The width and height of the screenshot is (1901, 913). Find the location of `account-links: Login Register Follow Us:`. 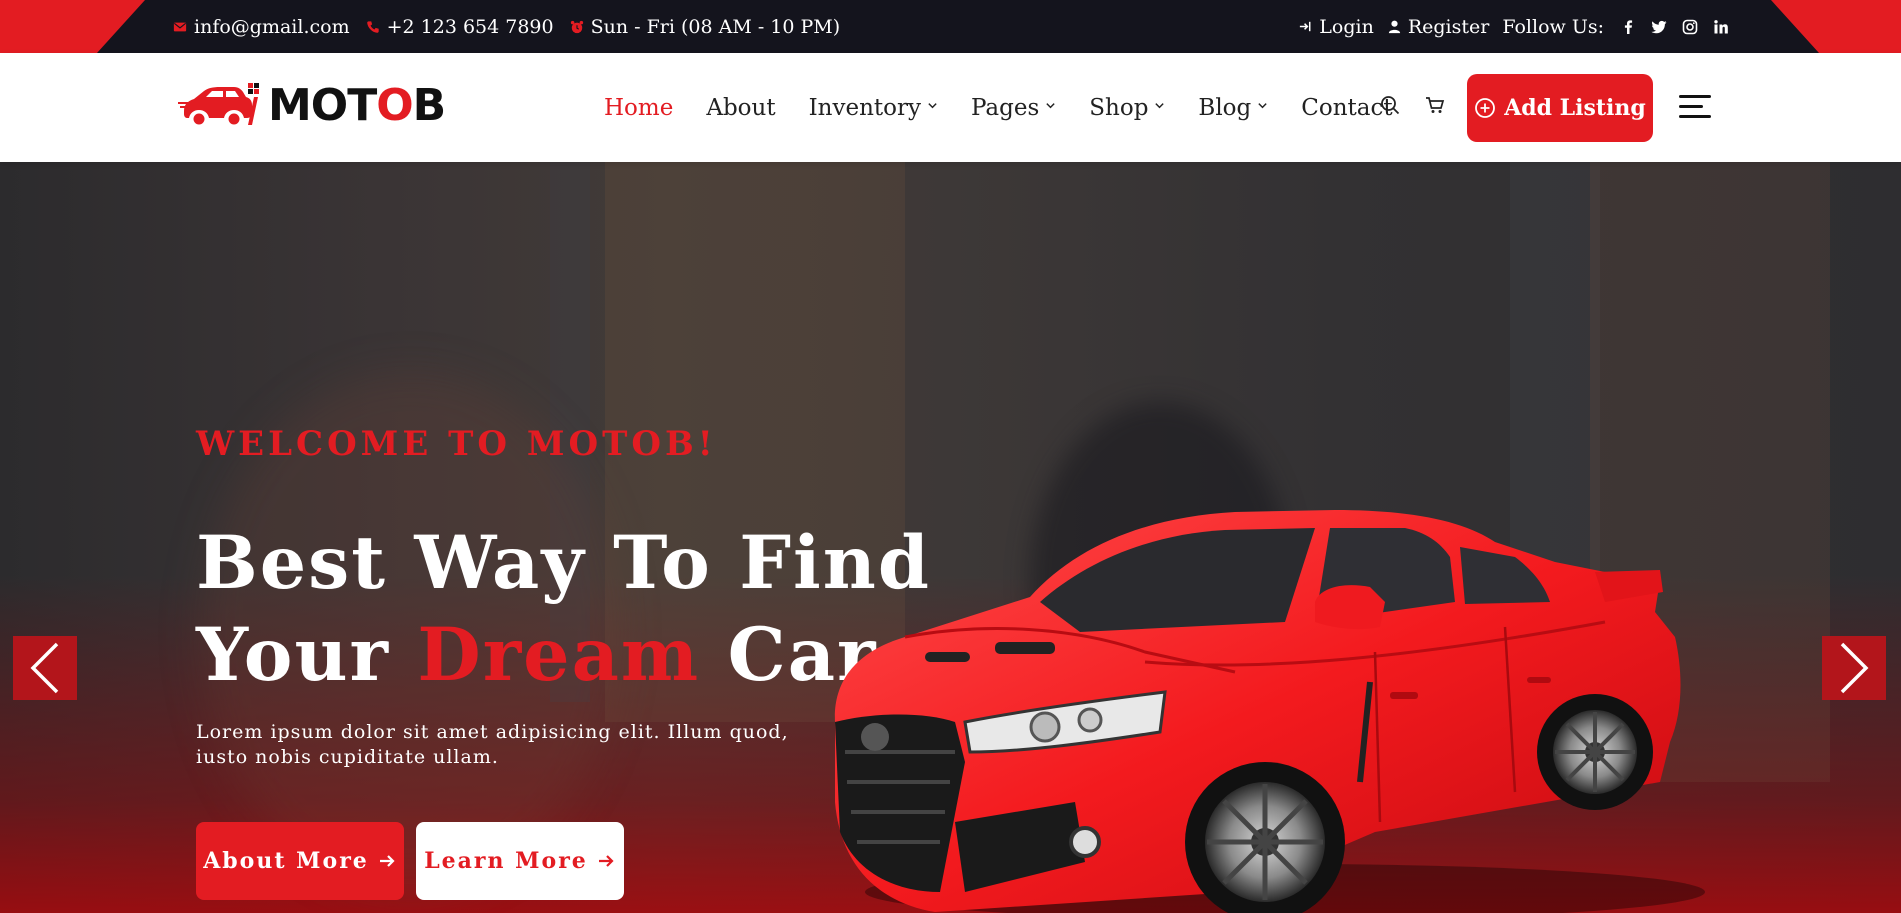

account-links: Login Register Follow Us: is located at coordinates (1513, 26).